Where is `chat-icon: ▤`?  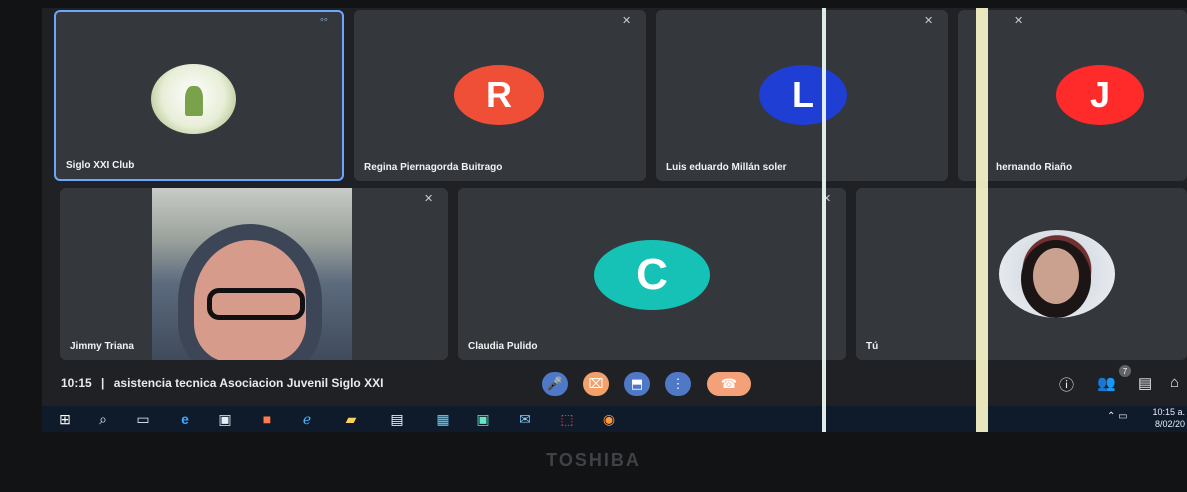
chat-icon: ▤ is located at coordinates (1145, 383).